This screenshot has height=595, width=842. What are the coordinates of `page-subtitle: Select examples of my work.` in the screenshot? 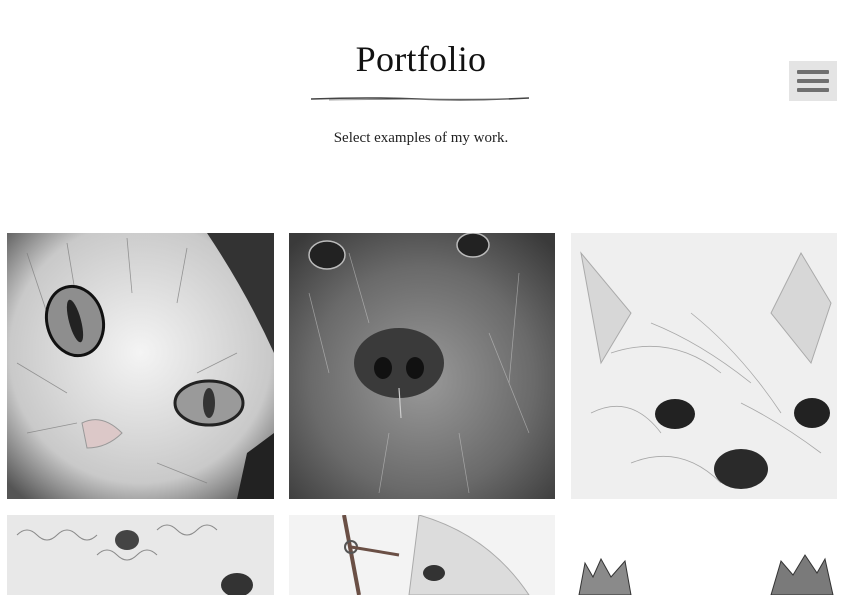 It's located at (421, 138).